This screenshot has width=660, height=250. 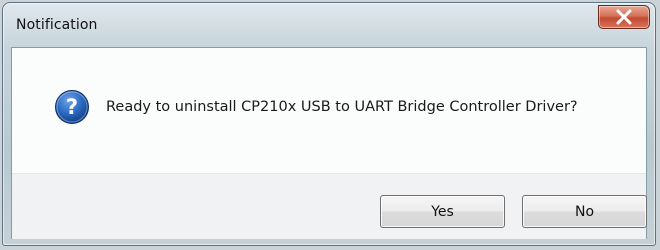 What do you see at coordinates (57, 25) in the screenshot?
I see `window-title: Notification` at bounding box center [57, 25].